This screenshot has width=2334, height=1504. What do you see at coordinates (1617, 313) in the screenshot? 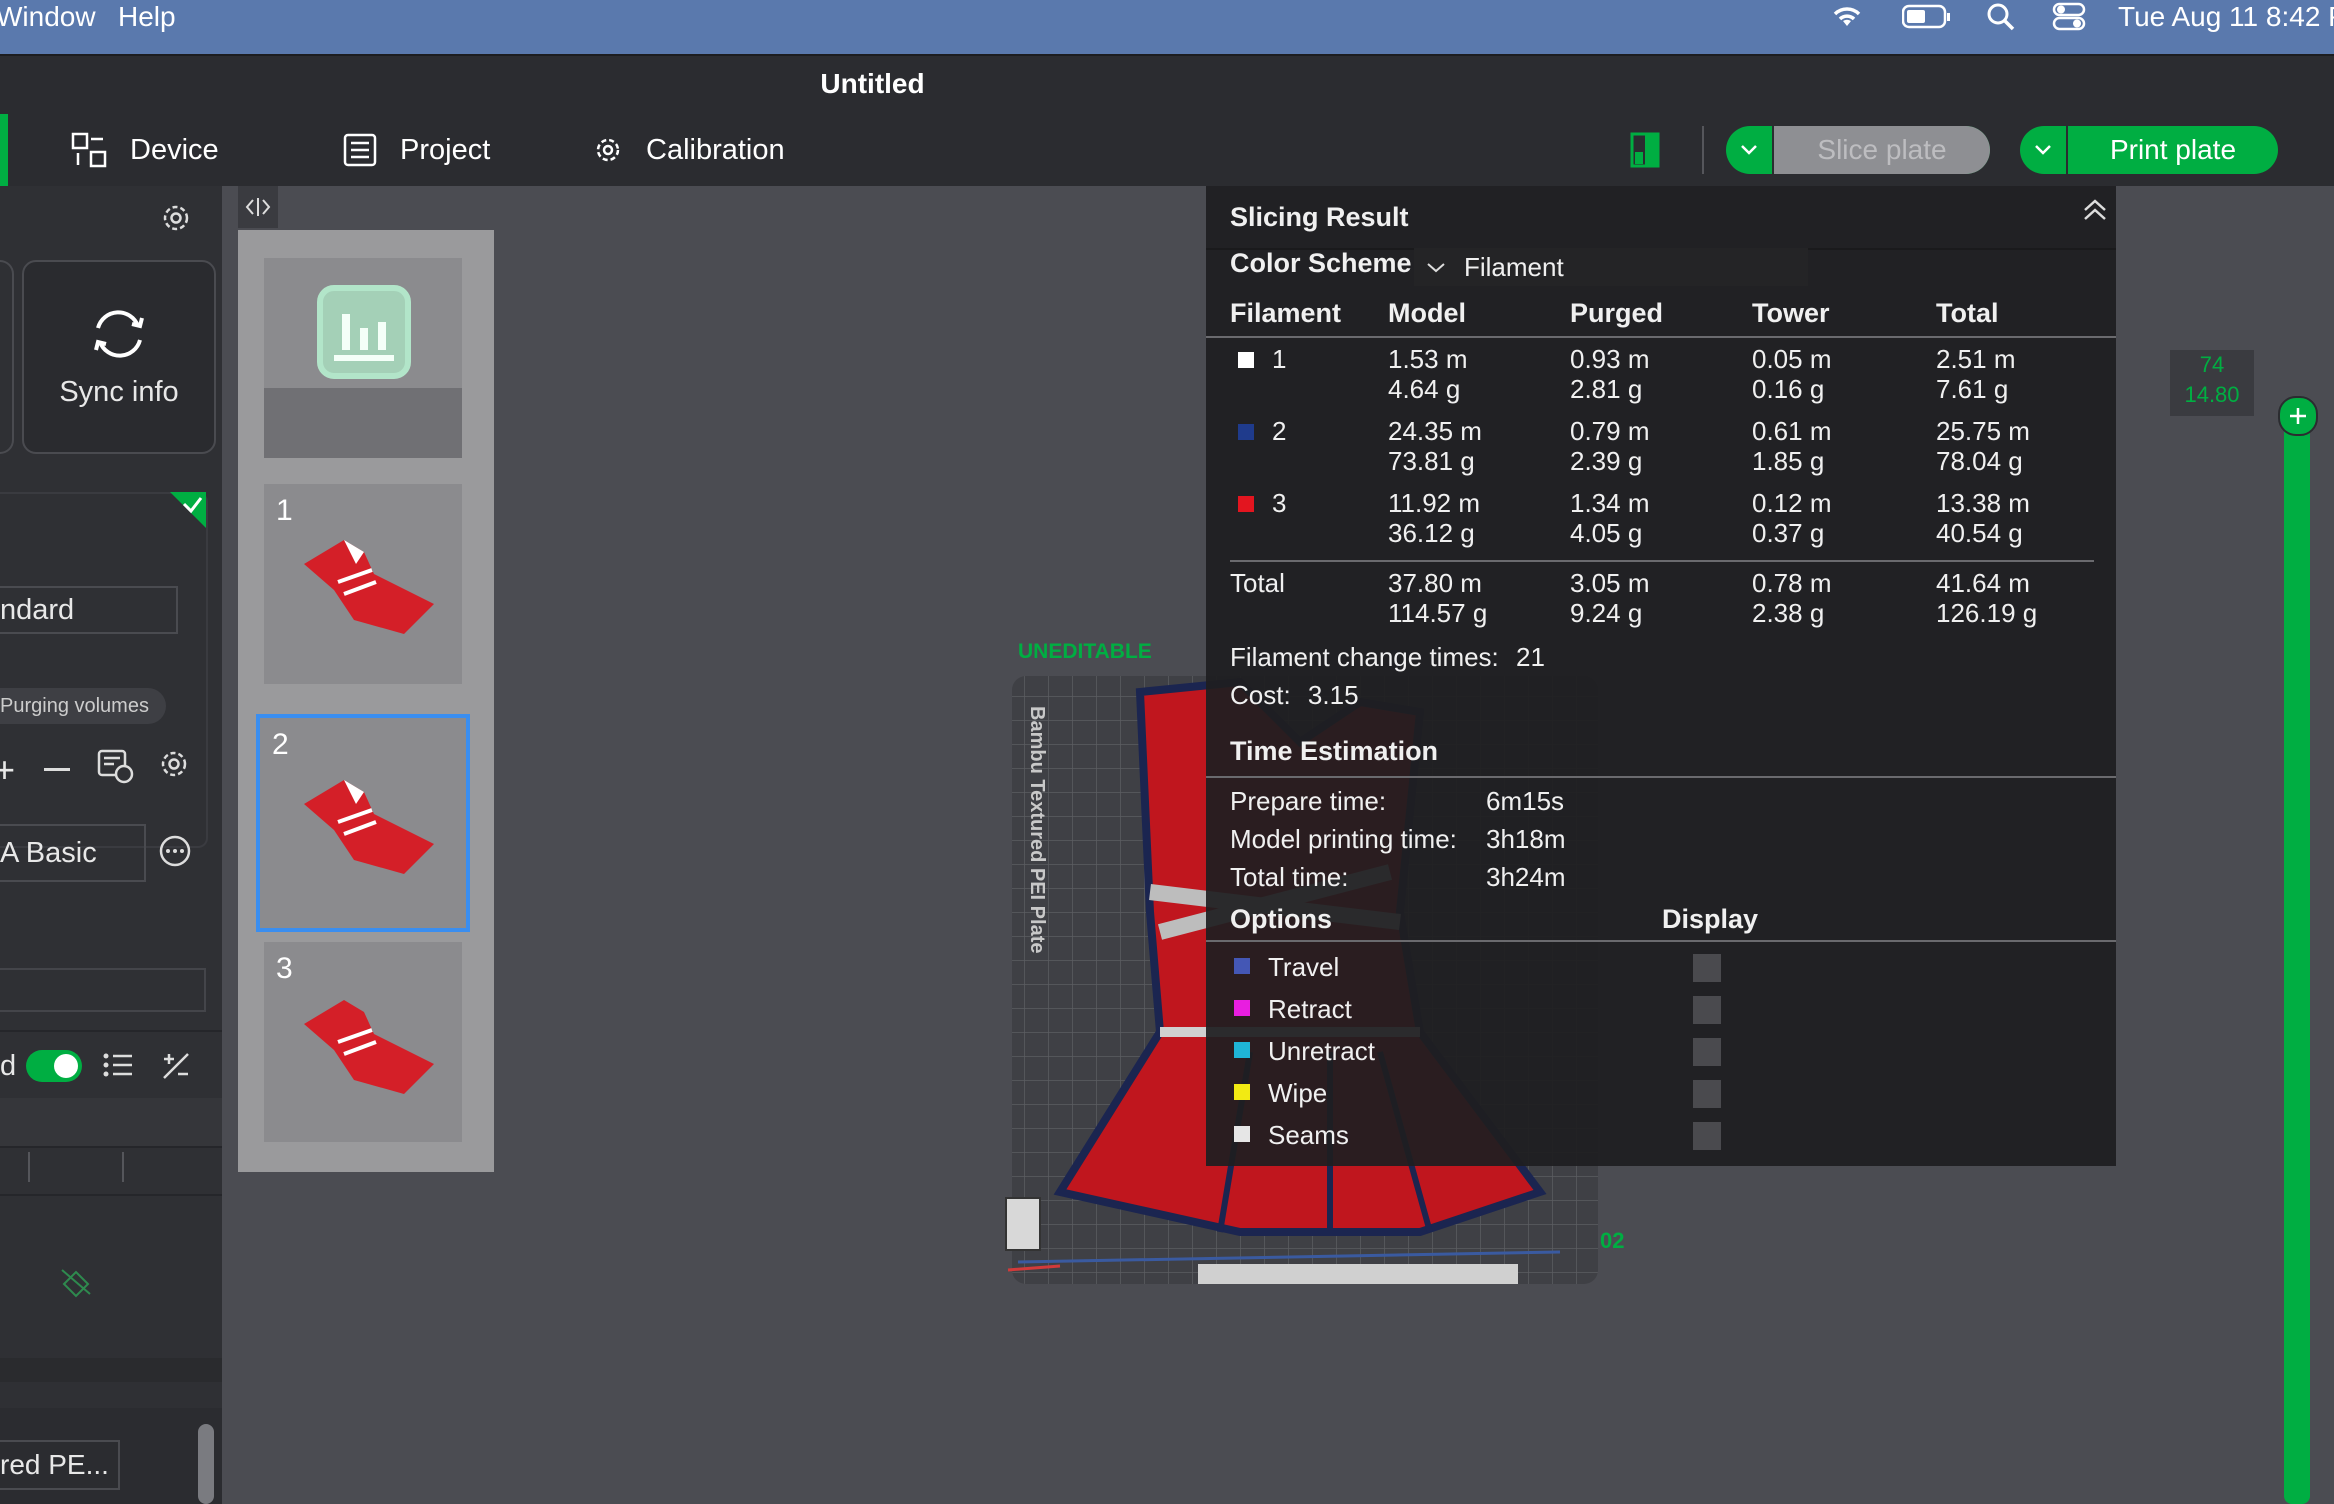
I see `col-purged: Purged` at bounding box center [1617, 313].